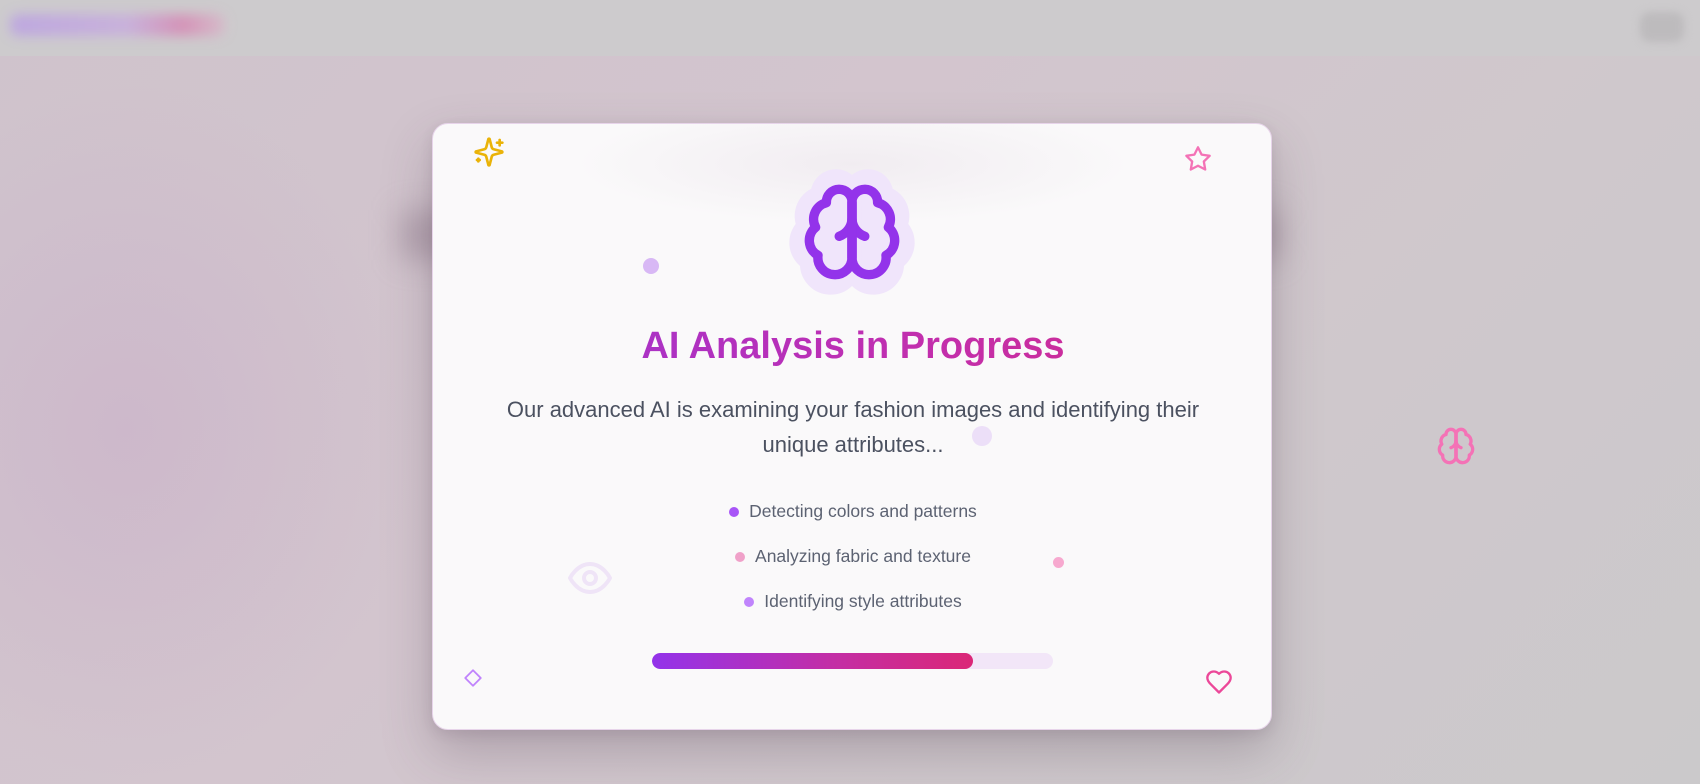 This screenshot has width=1700, height=784. Describe the element at coordinates (651, 266) in the screenshot. I see `decor-dot` at that location.